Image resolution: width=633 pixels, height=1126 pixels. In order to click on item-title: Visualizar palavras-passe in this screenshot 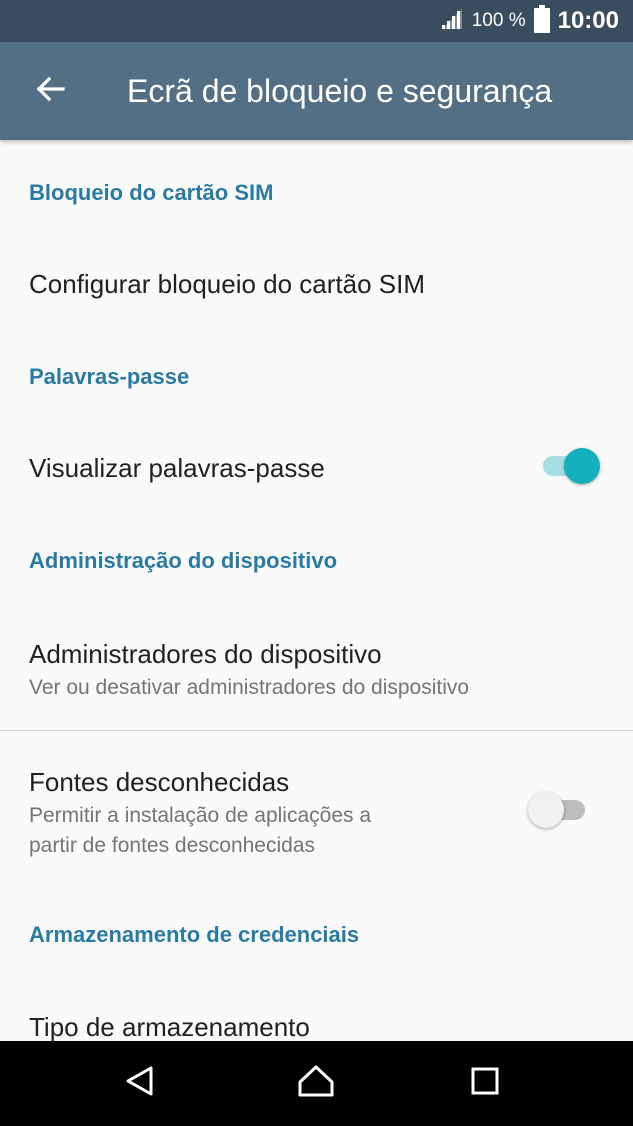, I will do `click(177, 468)`.